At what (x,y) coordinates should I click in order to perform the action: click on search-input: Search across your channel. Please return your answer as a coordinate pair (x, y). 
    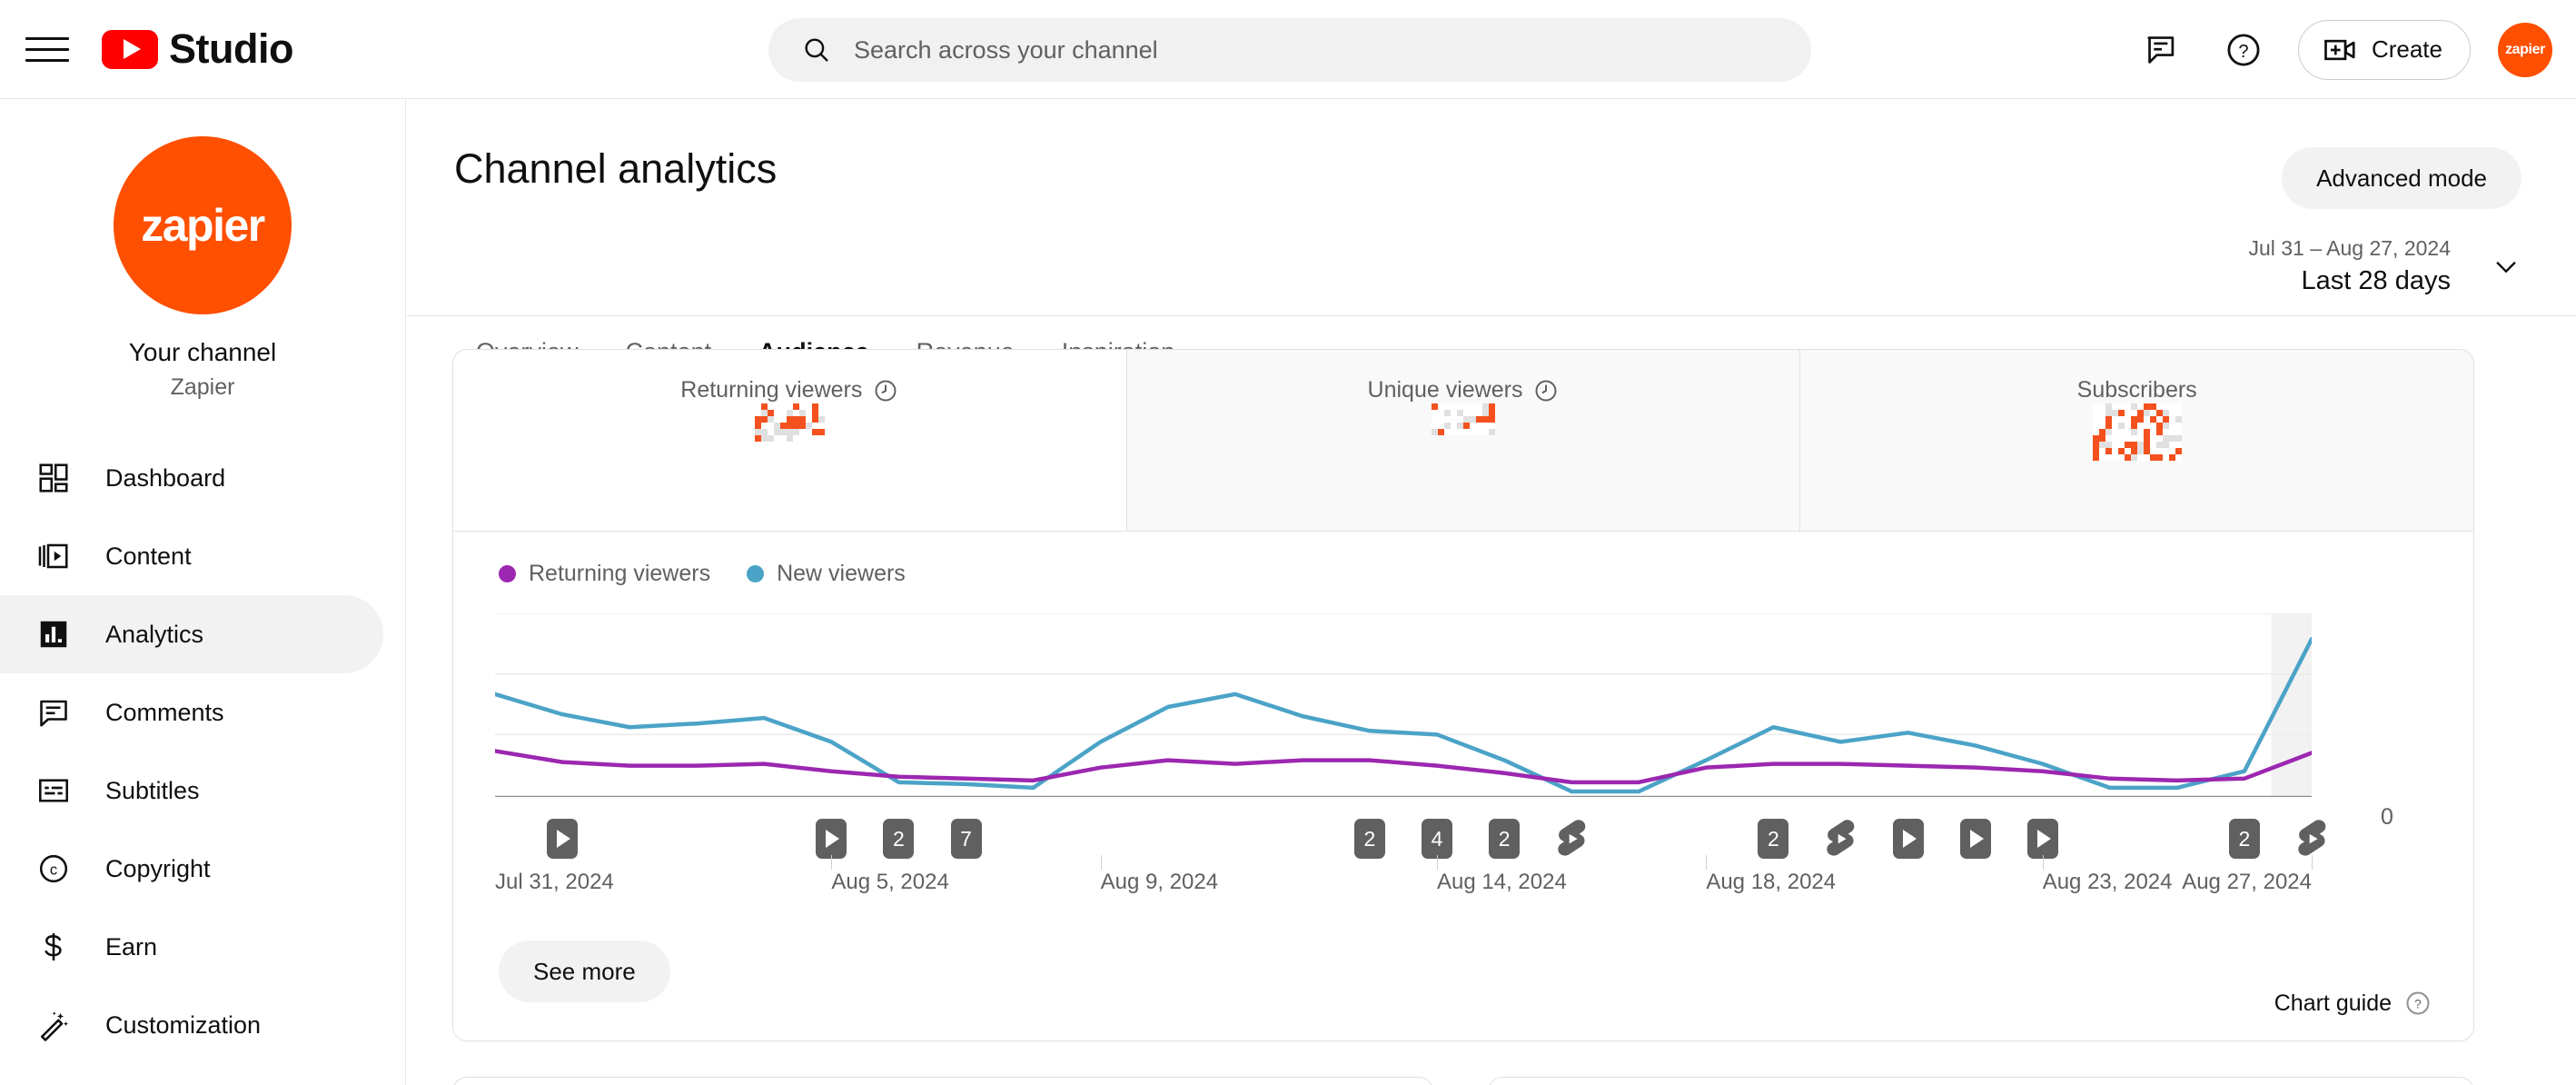
    Looking at the image, I should click on (1289, 50).